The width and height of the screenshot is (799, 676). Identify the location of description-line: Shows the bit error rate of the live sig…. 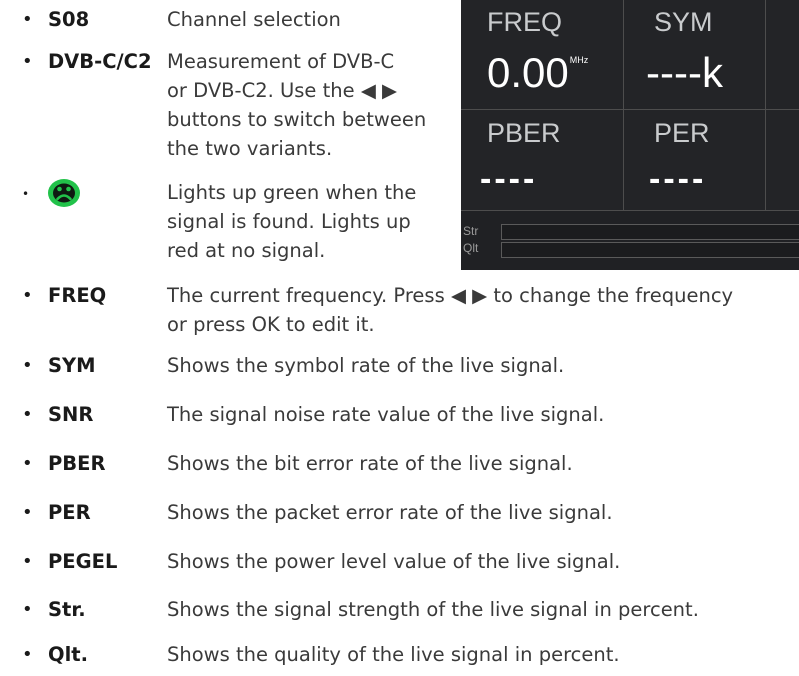
(370, 463).